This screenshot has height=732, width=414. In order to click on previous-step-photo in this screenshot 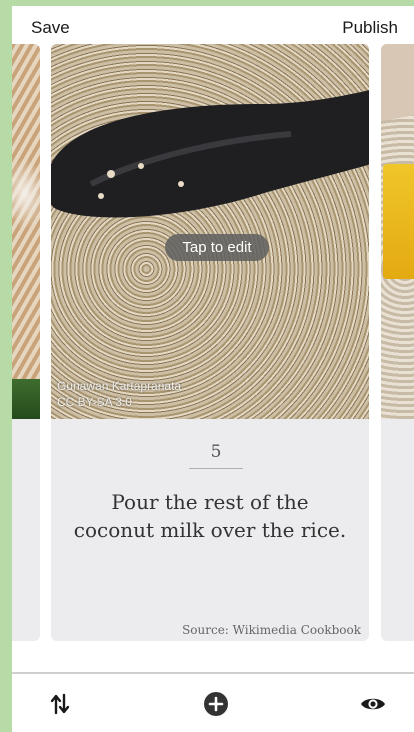, I will do `click(26, 231)`.